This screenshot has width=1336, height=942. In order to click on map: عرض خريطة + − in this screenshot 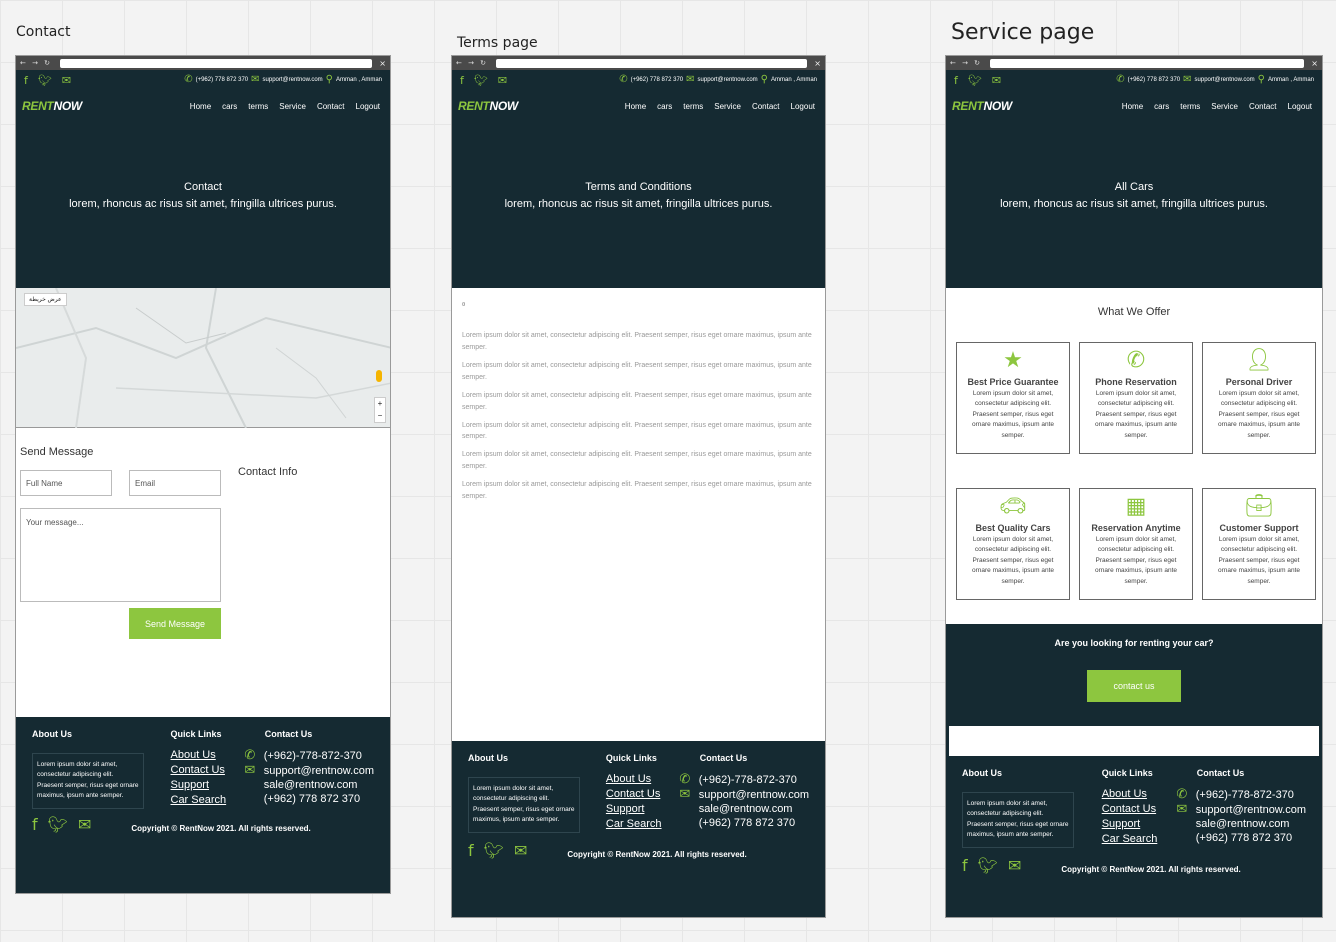, I will do `click(203, 358)`.